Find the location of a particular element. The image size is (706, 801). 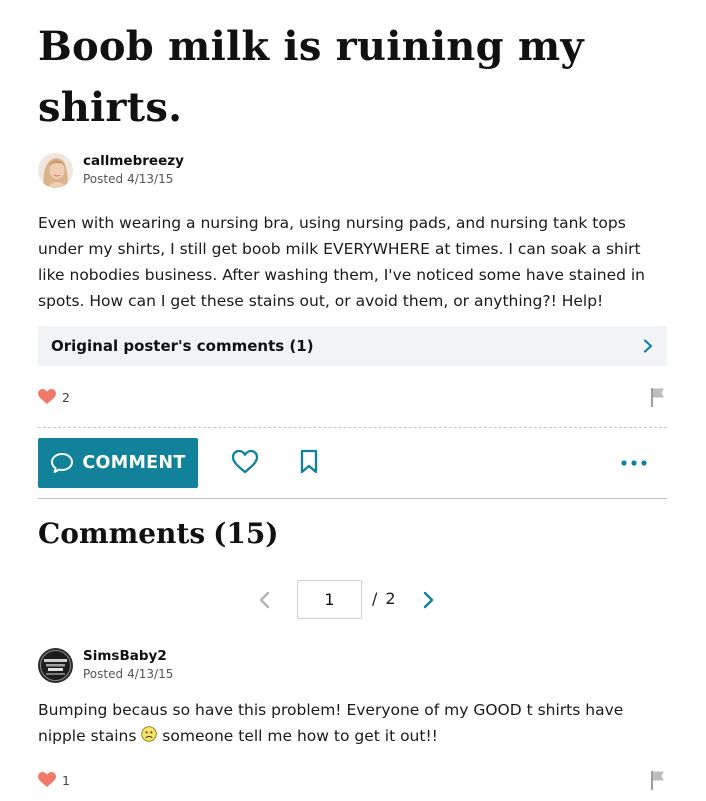

like-summary: 1 is located at coordinates (54, 780).